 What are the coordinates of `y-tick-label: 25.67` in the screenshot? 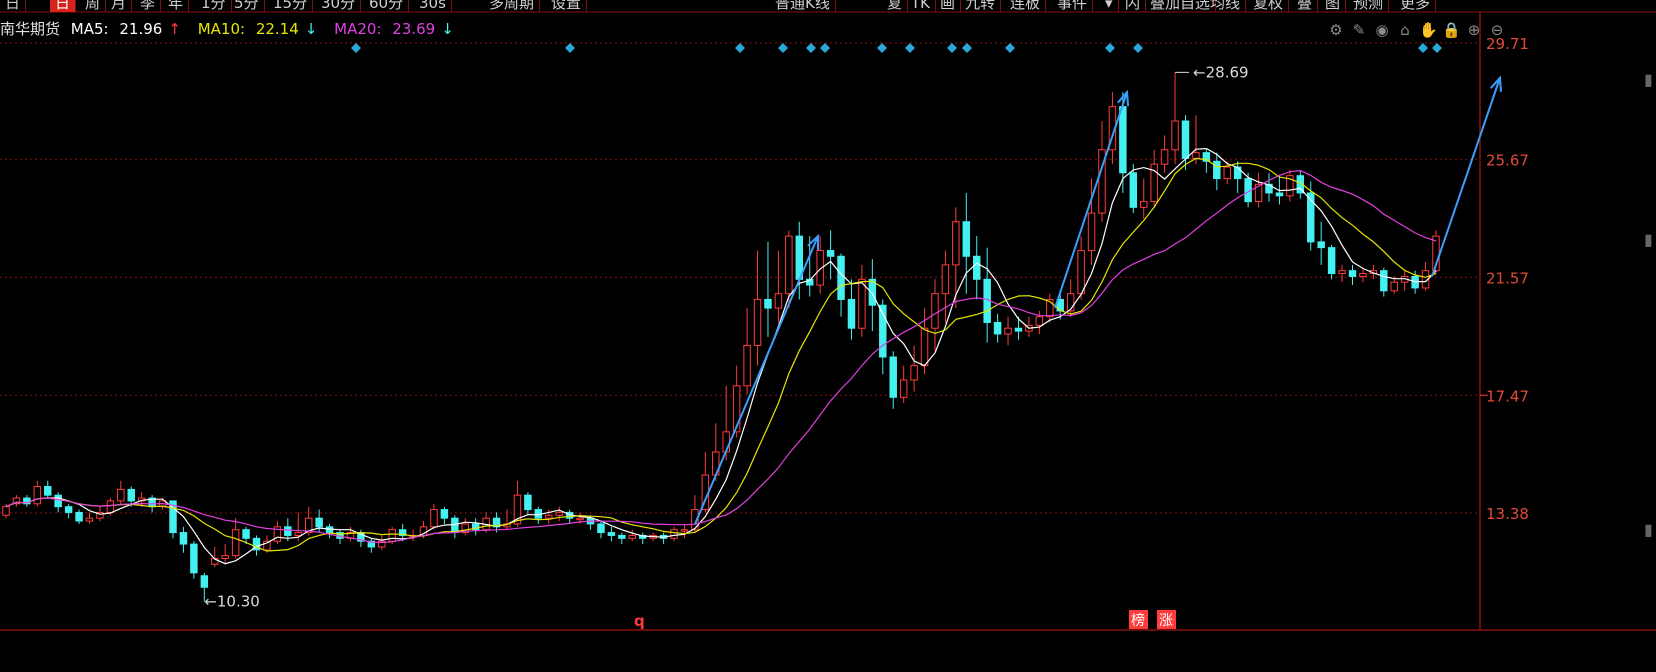 It's located at (1507, 160).